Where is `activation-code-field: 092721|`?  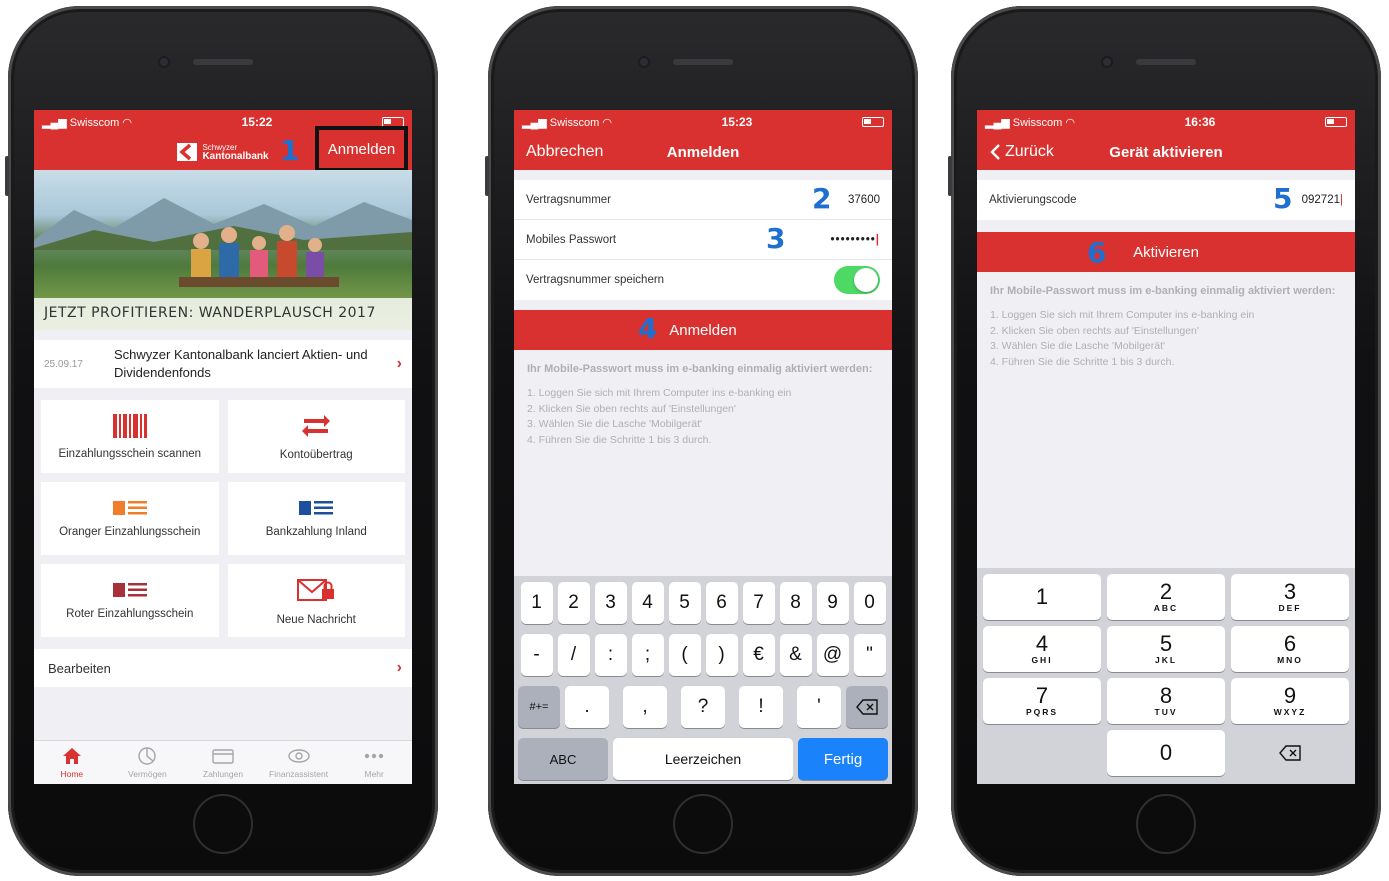
activation-code-field: 092721| is located at coordinates (1322, 200).